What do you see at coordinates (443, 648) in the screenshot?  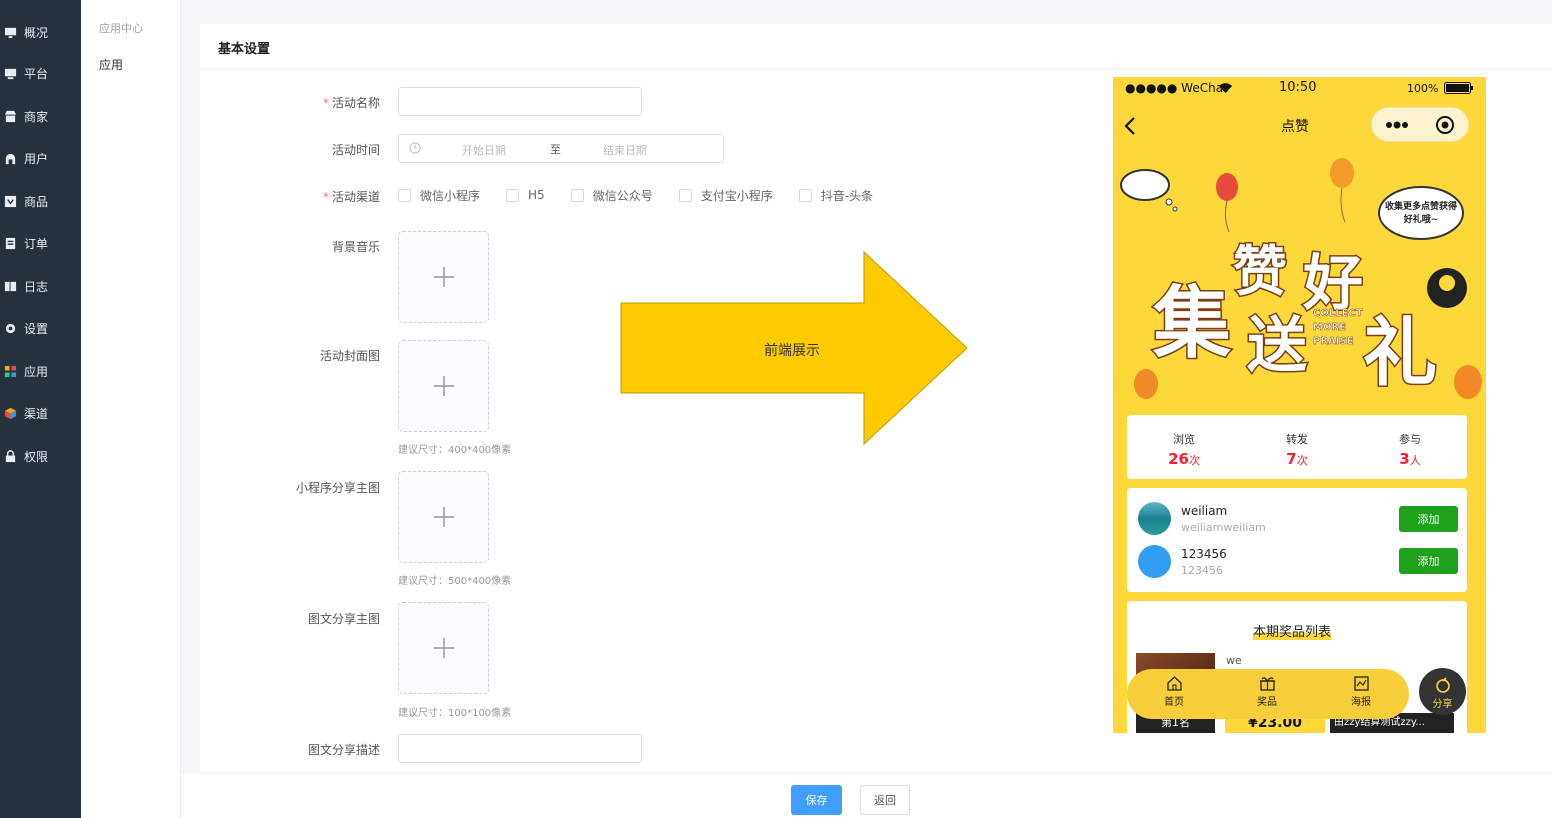 I see `graphic-share-image-upload` at bounding box center [443, 648].